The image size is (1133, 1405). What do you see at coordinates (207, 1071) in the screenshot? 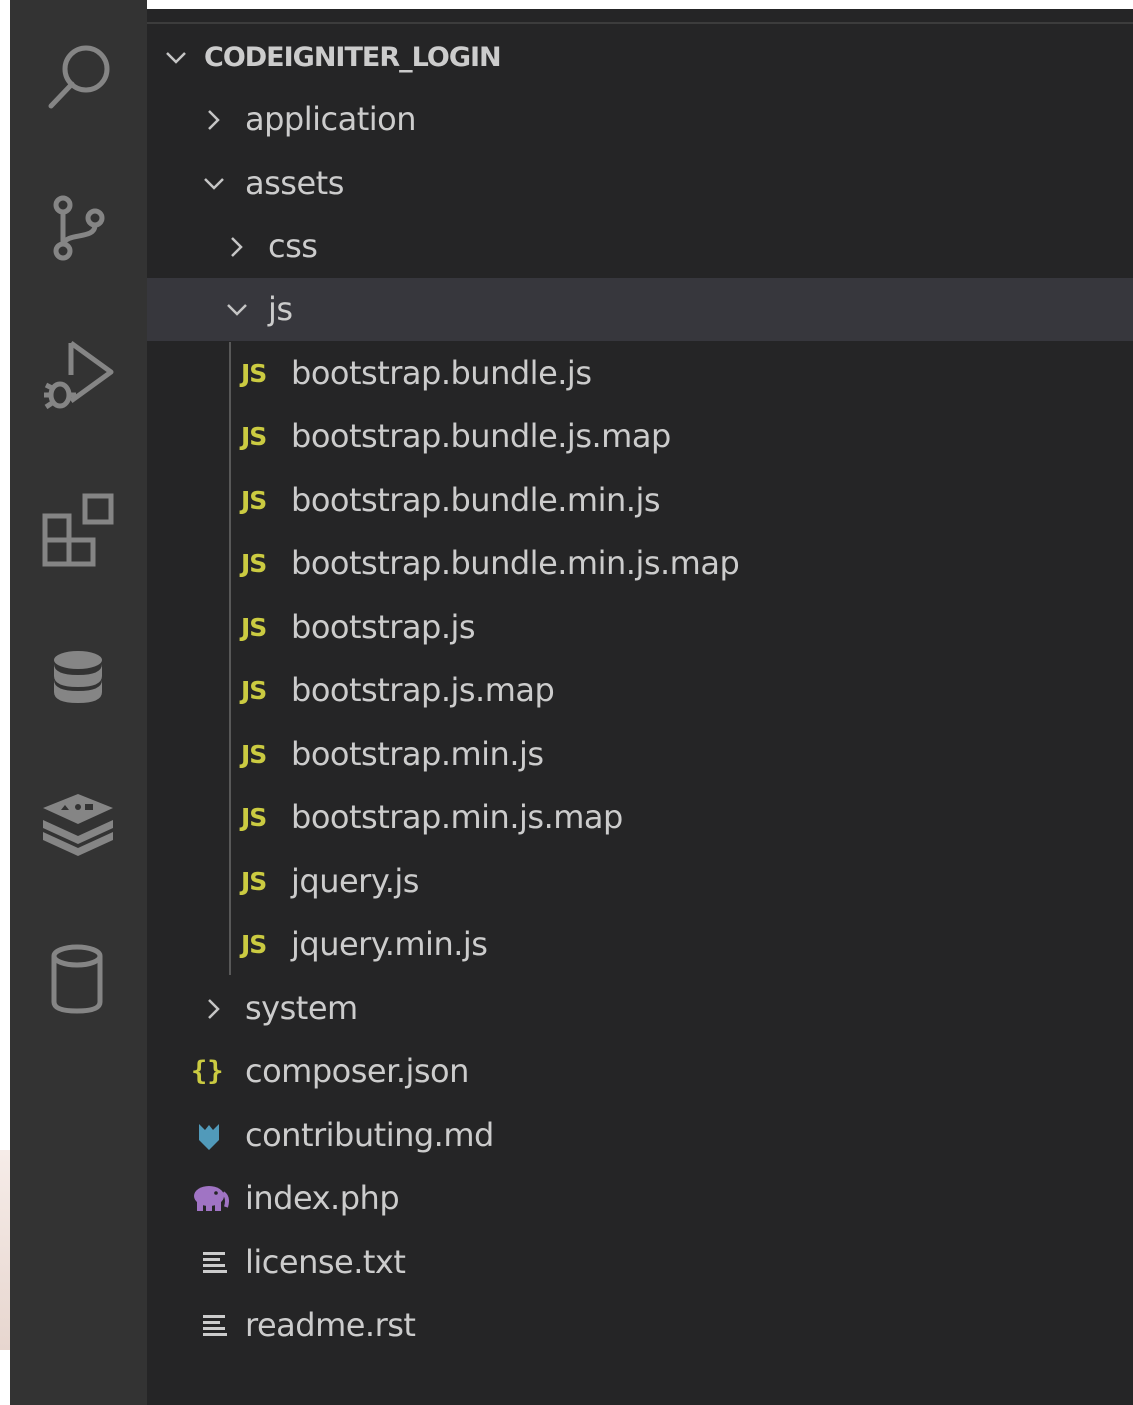
I see `json-file-icon: {}` at bounding box center [207, 1071].